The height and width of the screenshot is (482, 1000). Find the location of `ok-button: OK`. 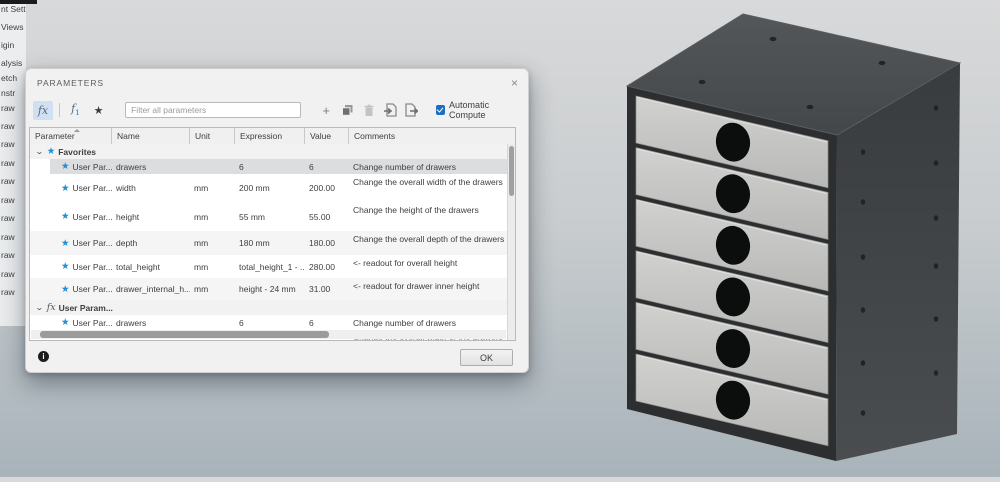

ok-button: OK is located at coordinates (486, 357).